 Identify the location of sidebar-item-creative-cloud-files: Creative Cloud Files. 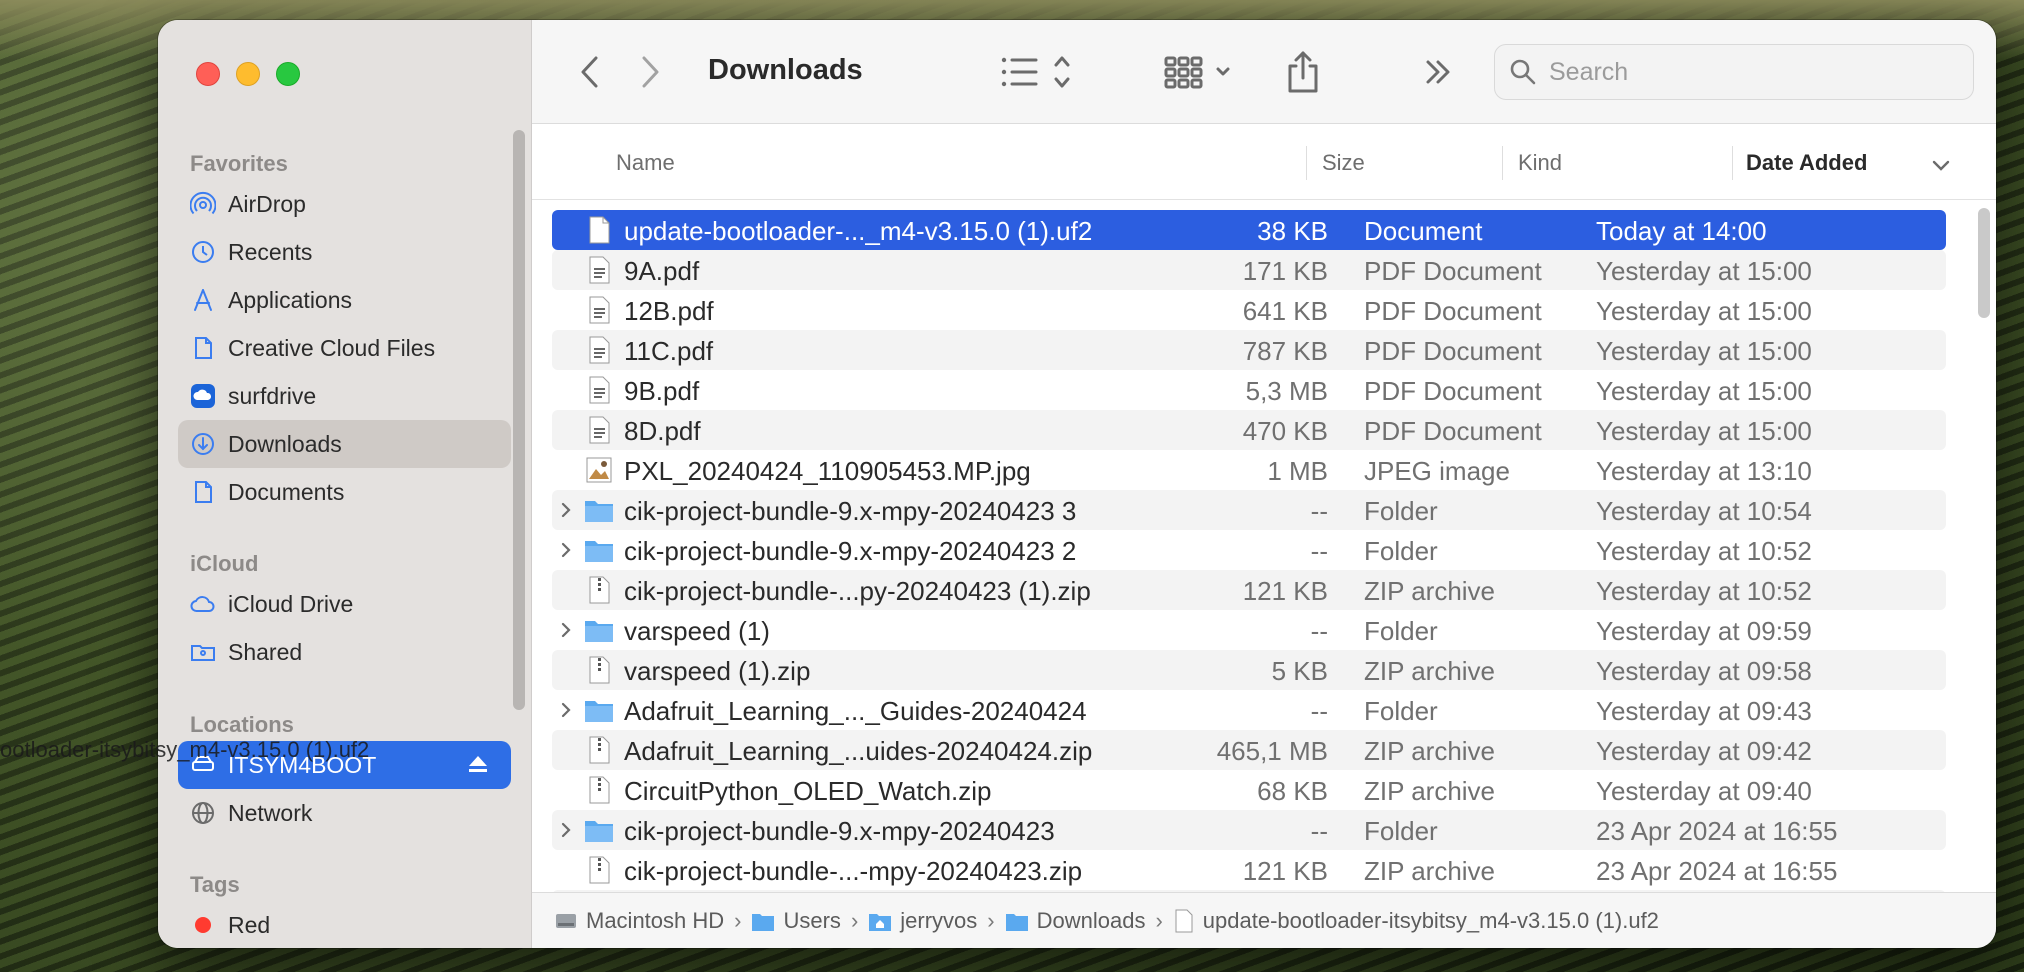
(344, 348).